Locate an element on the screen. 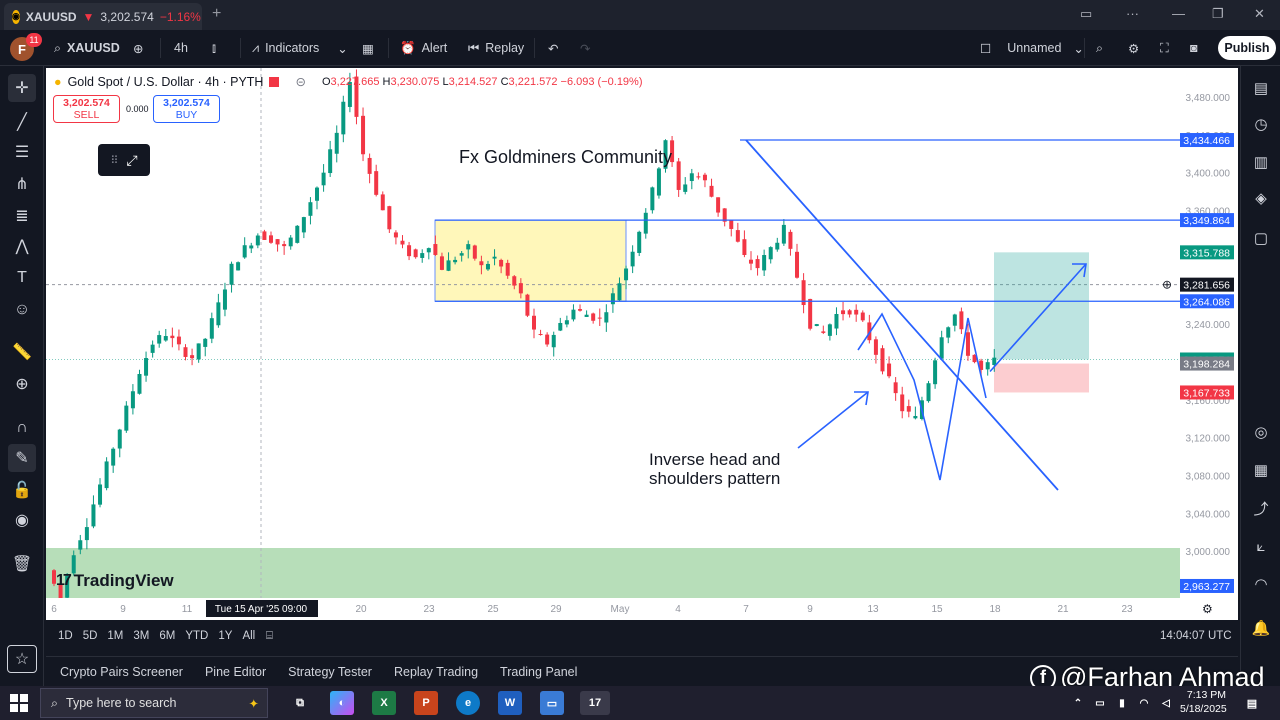 The width and height of the screenshot is (1280, 720). redo-icon: ↷ is located at coordinates (585, 48).